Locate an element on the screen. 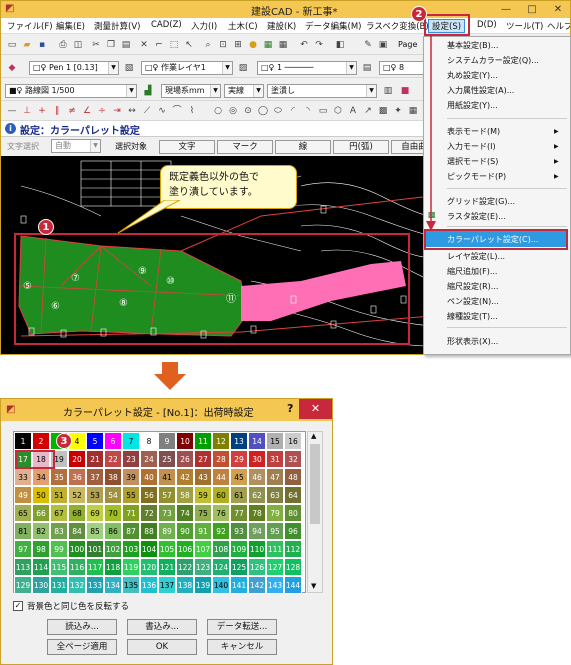 Image resolution: width=571 pixels, height=665 pixels. zoom-icon: ⌕ is located at coordinates (208, 45).